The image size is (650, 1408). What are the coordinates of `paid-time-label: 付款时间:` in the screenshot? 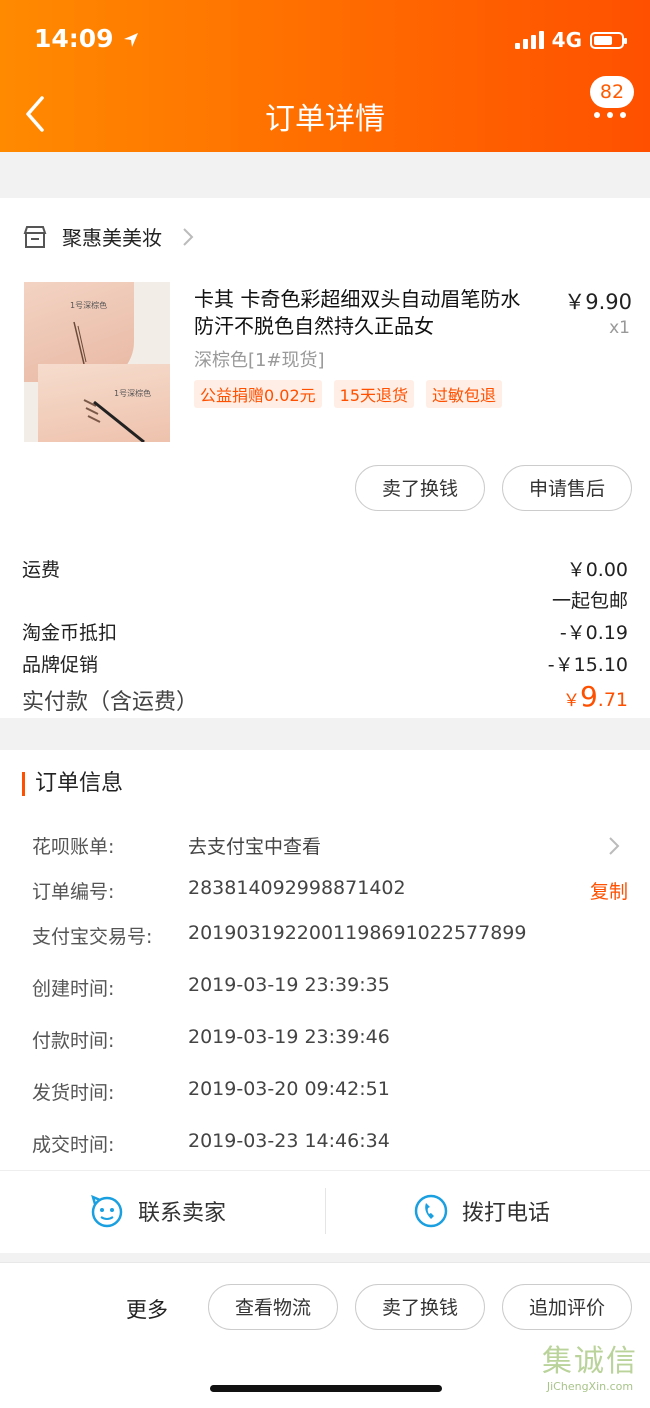 It's located at (73, 1041).